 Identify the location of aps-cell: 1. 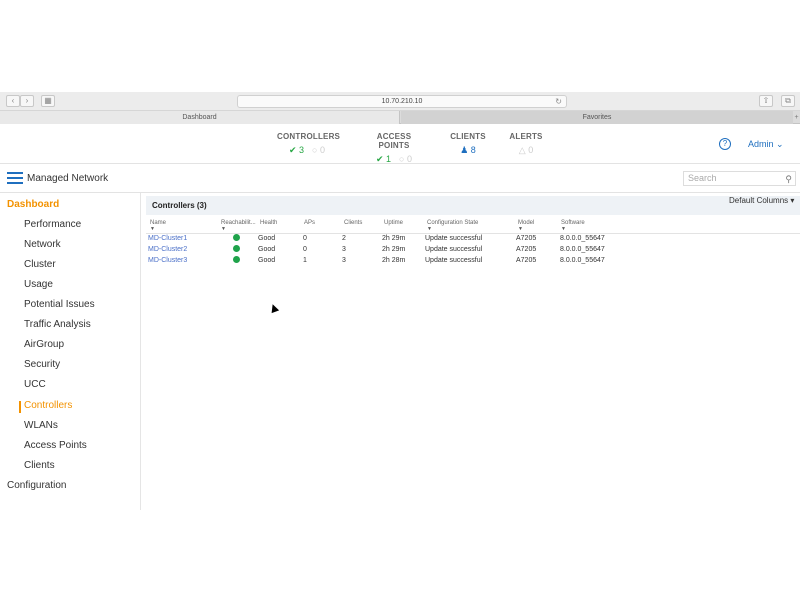
(305, 260).